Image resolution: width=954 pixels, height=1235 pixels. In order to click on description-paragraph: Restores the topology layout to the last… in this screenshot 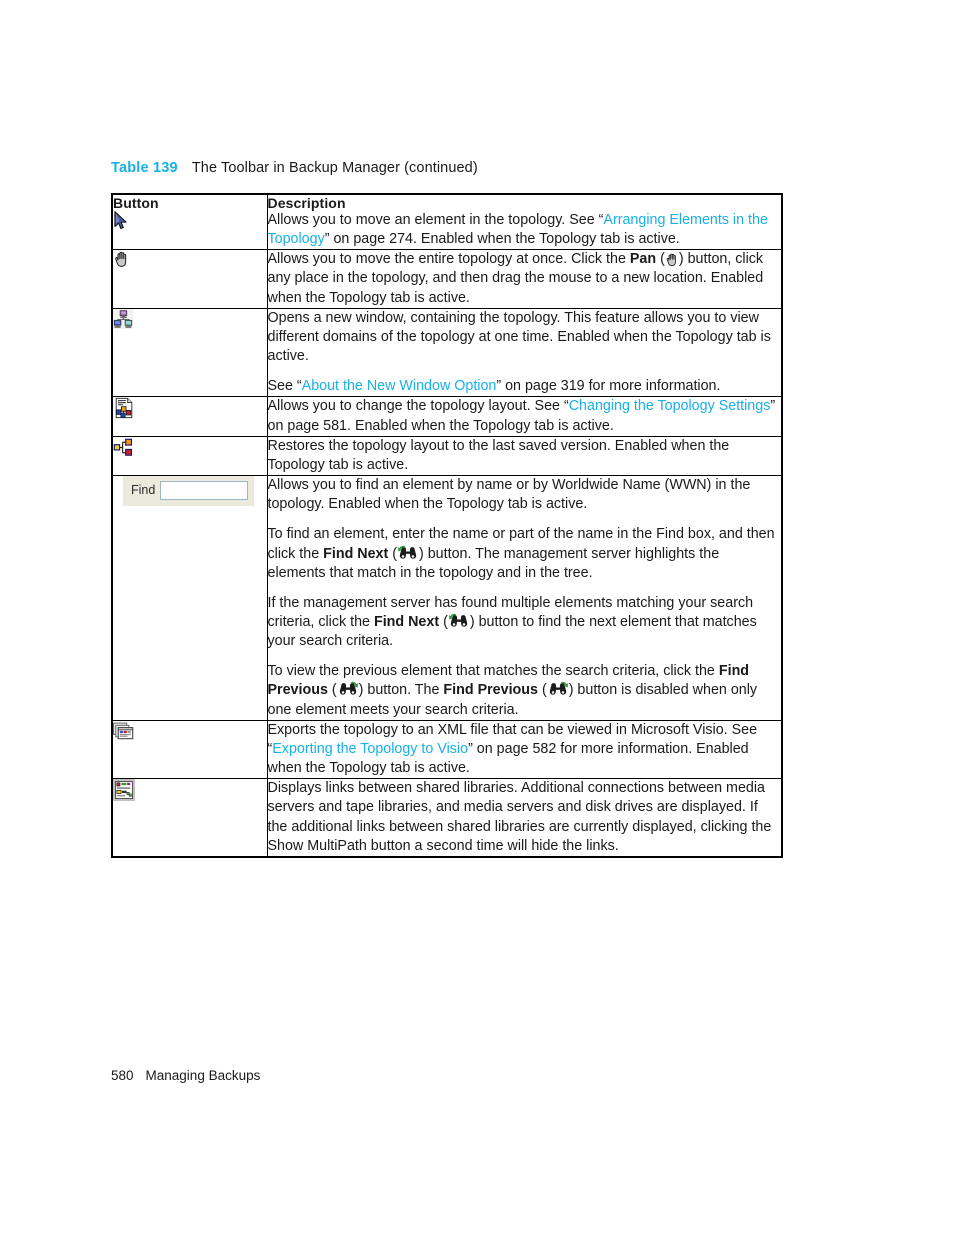, I will do `click(498, 455)`.